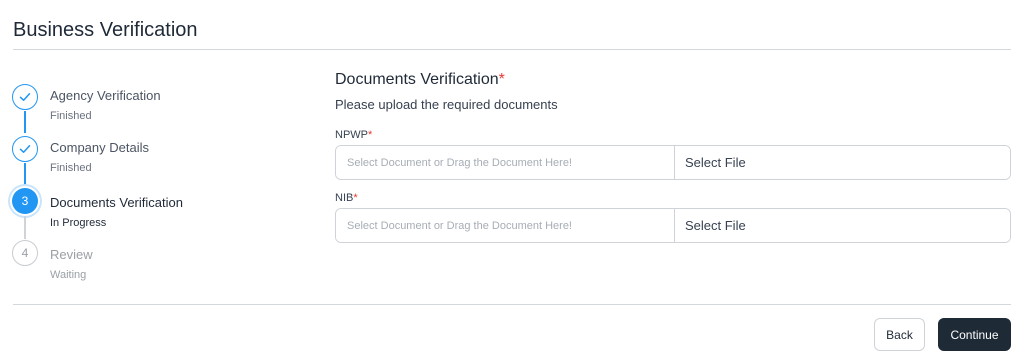  I want to click on header-divider, so click(512, 49).